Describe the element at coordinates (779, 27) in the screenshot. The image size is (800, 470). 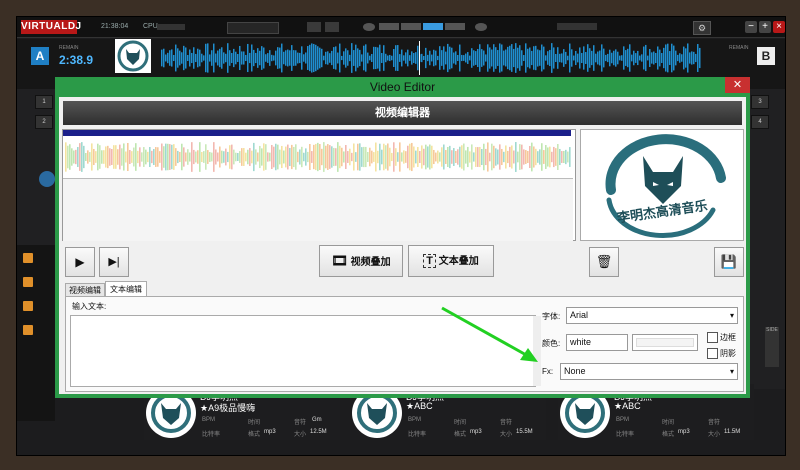
I see `vdj-close-button: ×` at that location.